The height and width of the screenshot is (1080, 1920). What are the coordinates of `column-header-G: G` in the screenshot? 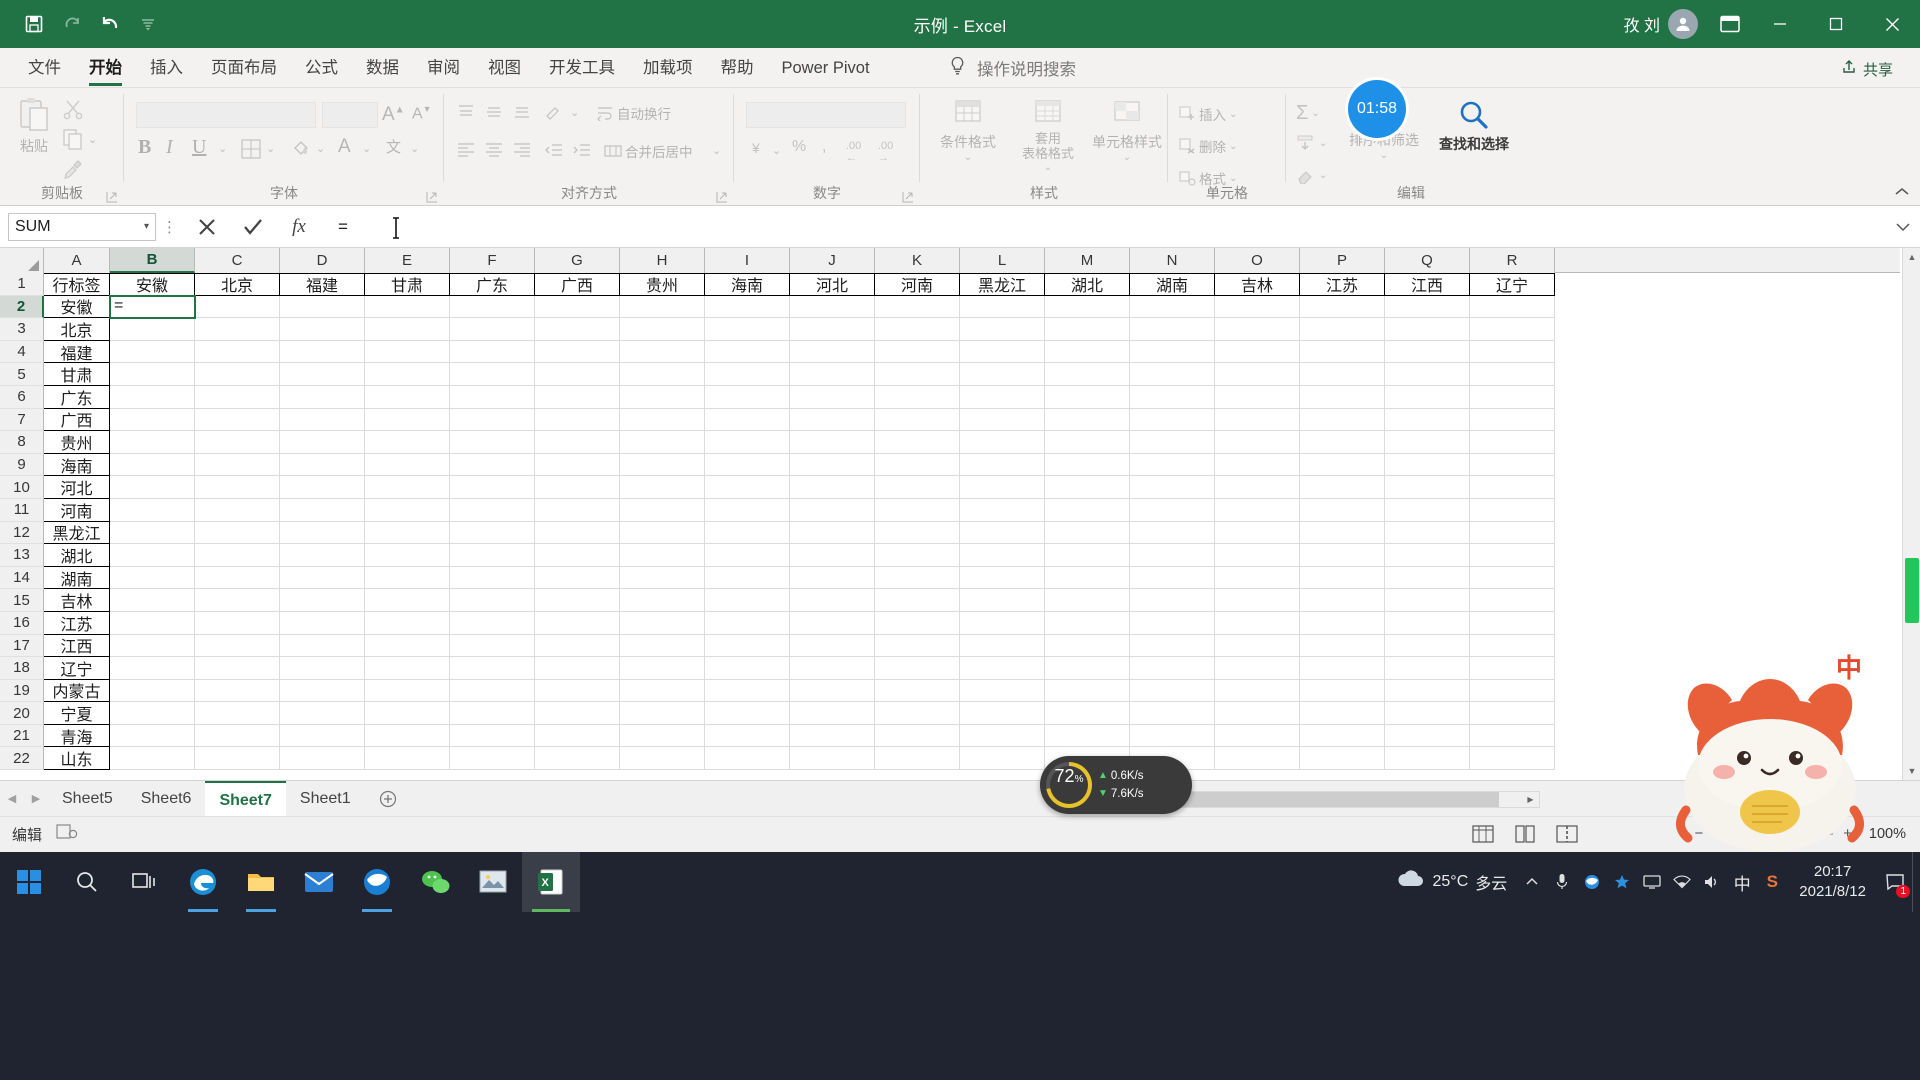 It's located at (577, 260).